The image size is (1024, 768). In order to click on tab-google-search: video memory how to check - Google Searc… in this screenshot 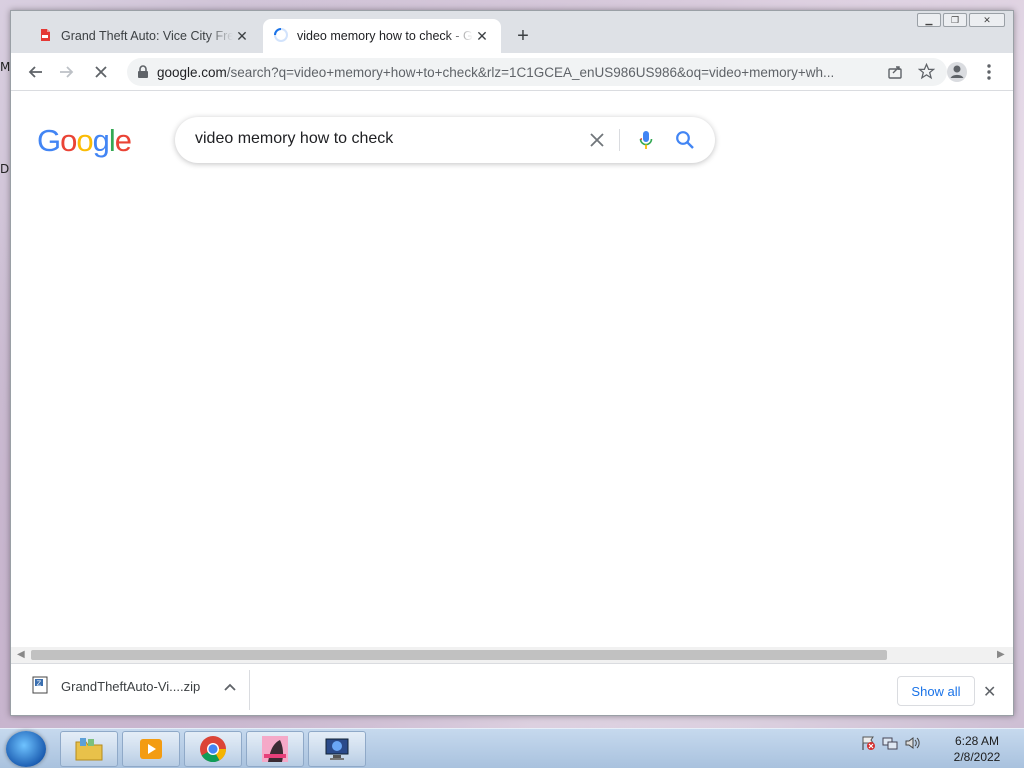, I will do `click(382, 36)`.